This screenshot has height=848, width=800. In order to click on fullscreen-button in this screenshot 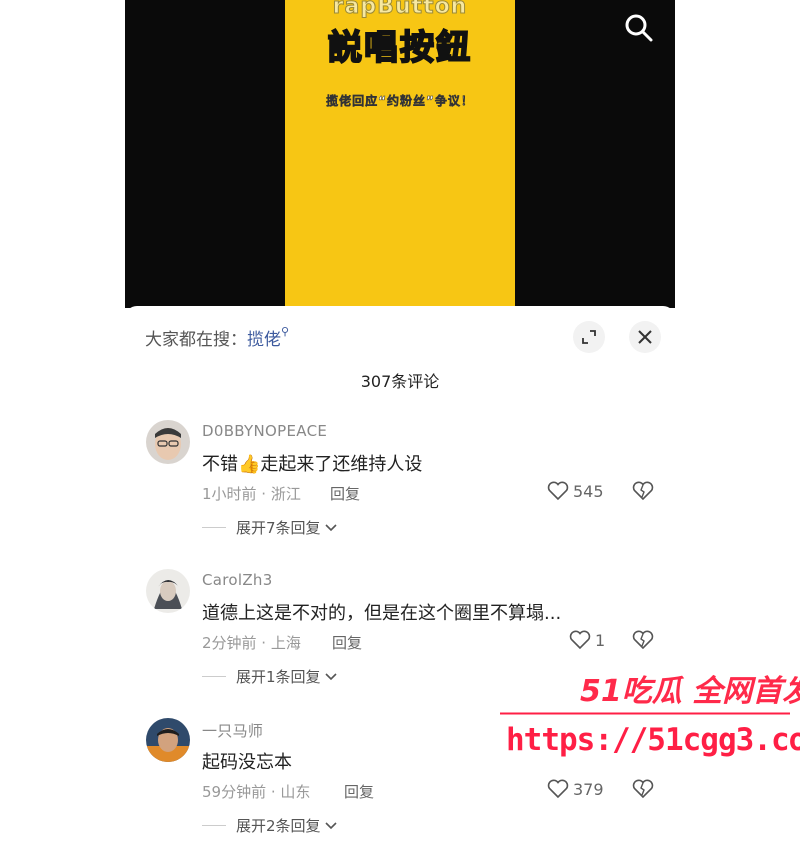, I will do `click(589, 337)`.